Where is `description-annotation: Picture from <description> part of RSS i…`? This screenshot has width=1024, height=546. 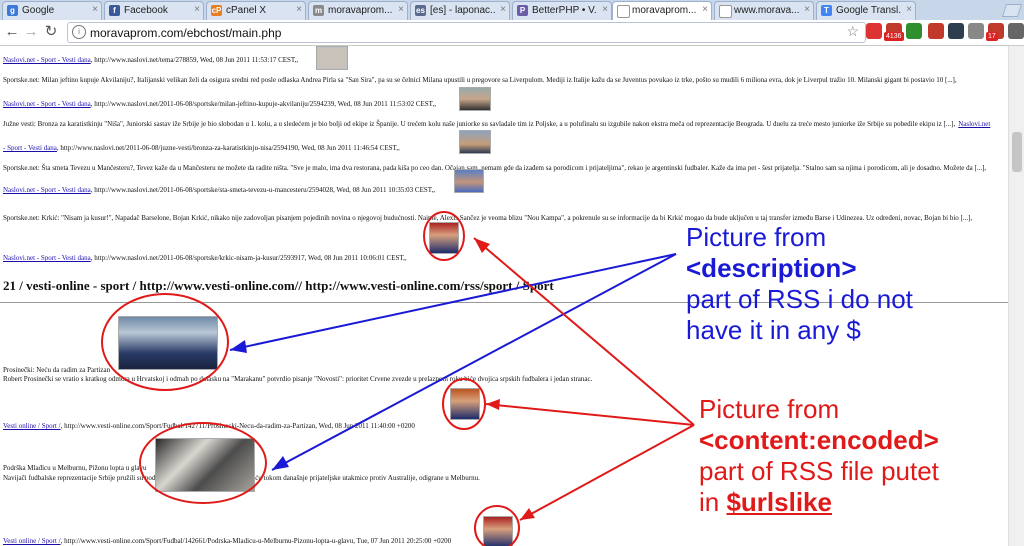
description-annotation: Picture from <description> part of RSS i… is located at coordinates (799, 284).